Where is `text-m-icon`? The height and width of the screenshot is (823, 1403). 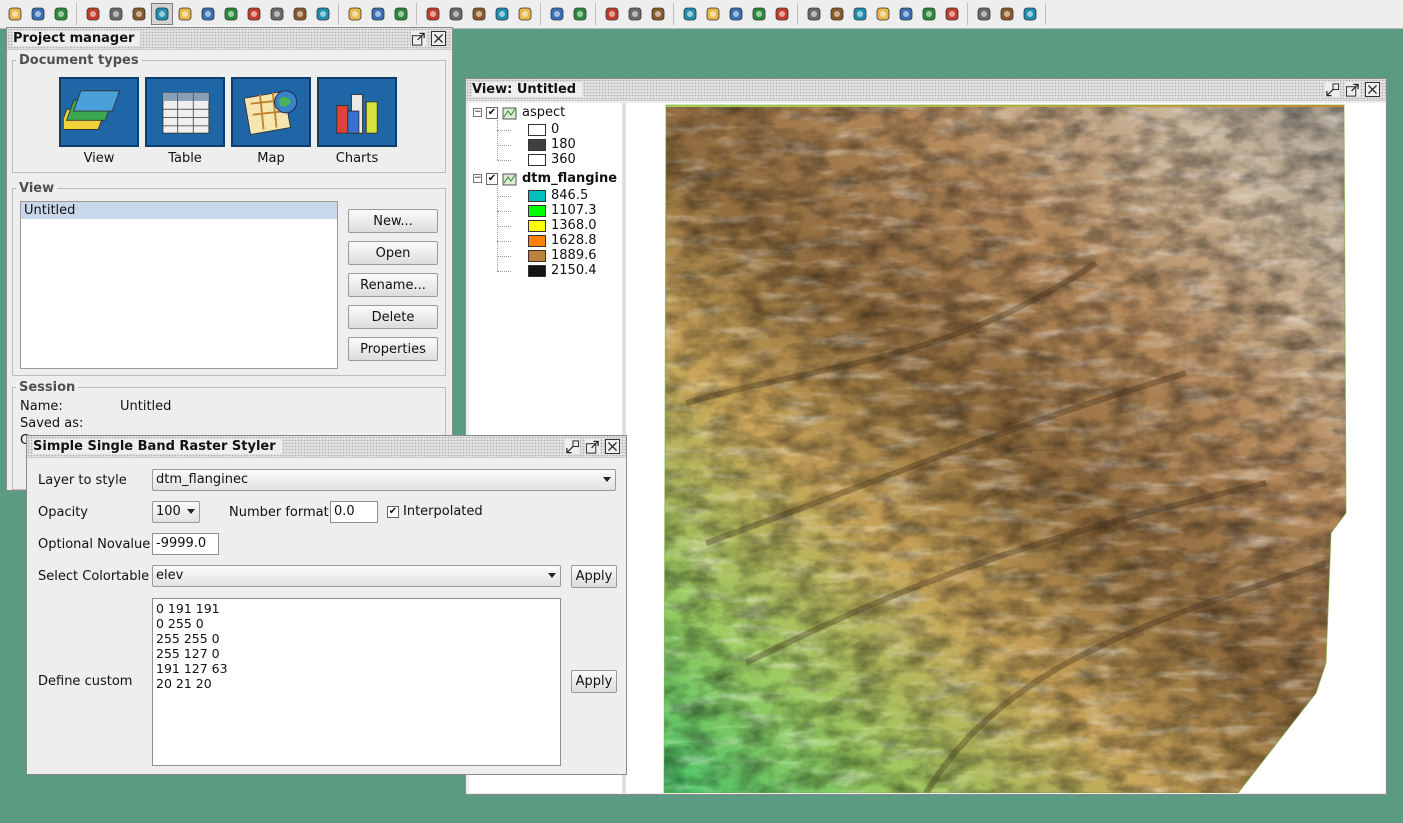 text-m-icon is located at coordinates (860, 14).